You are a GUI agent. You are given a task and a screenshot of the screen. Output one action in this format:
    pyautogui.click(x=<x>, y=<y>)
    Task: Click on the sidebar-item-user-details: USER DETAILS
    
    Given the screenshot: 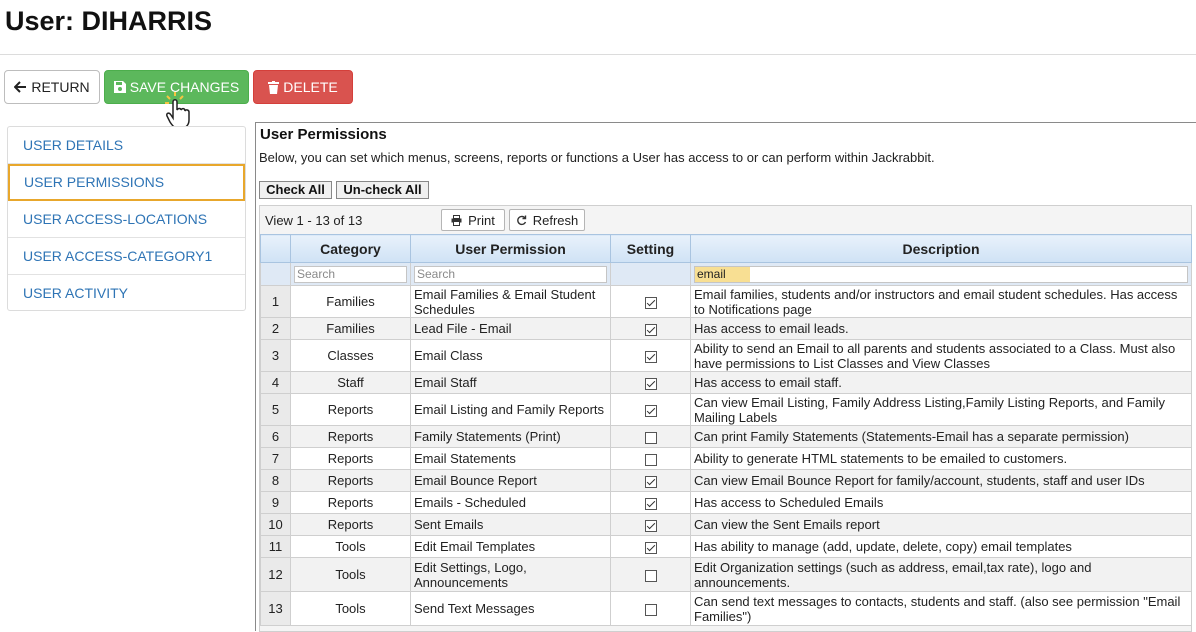 What is the action you would take?
    pyautogui.click(x=126, y=145)
    